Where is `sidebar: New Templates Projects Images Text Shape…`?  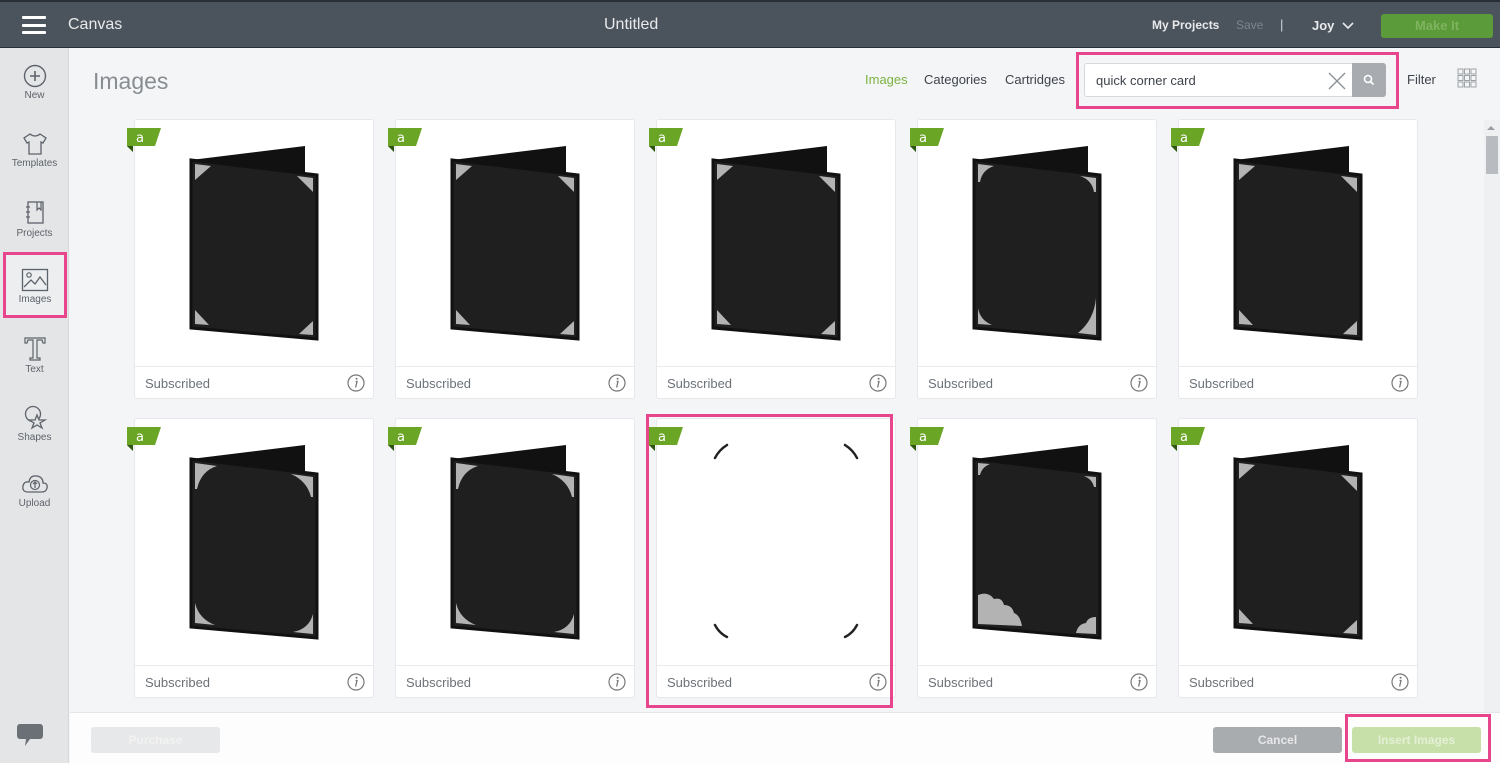
sidebar: New Templates Projects Images Text Shape… is located at coordinates (34, 405).